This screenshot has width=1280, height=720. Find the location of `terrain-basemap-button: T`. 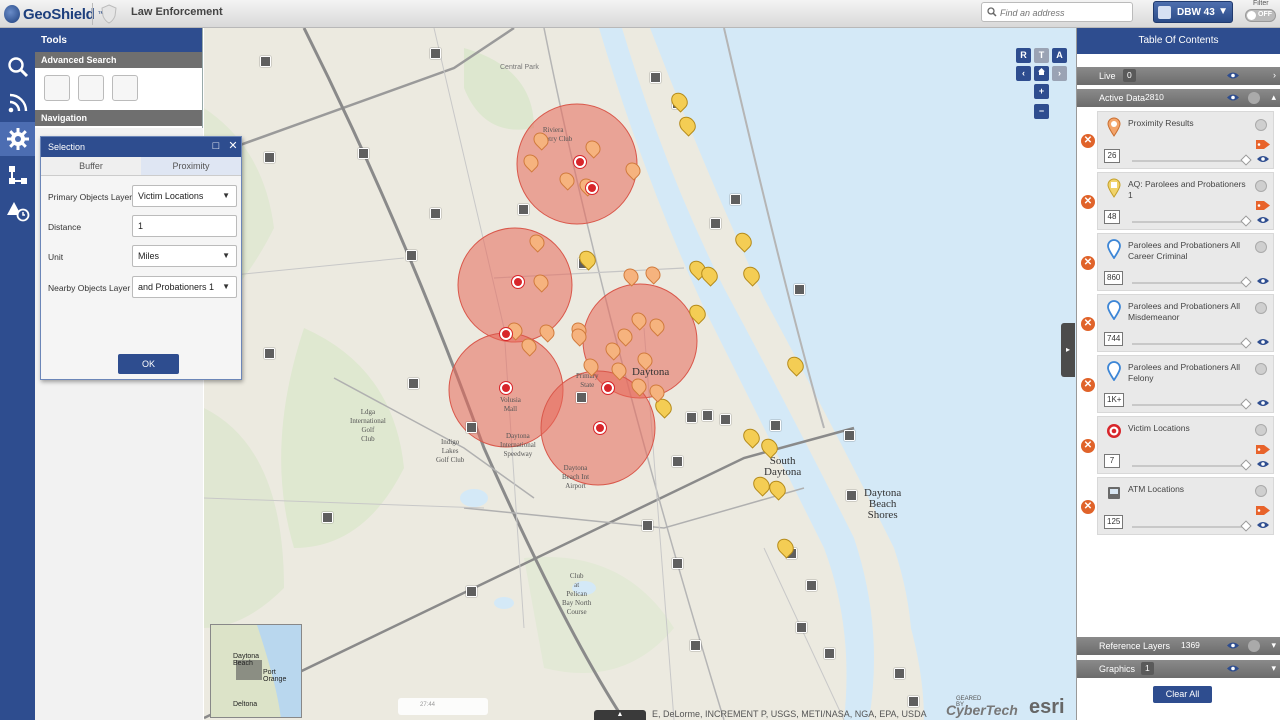

terrain-basemap-button: T is located at coordinates (1041, 55).